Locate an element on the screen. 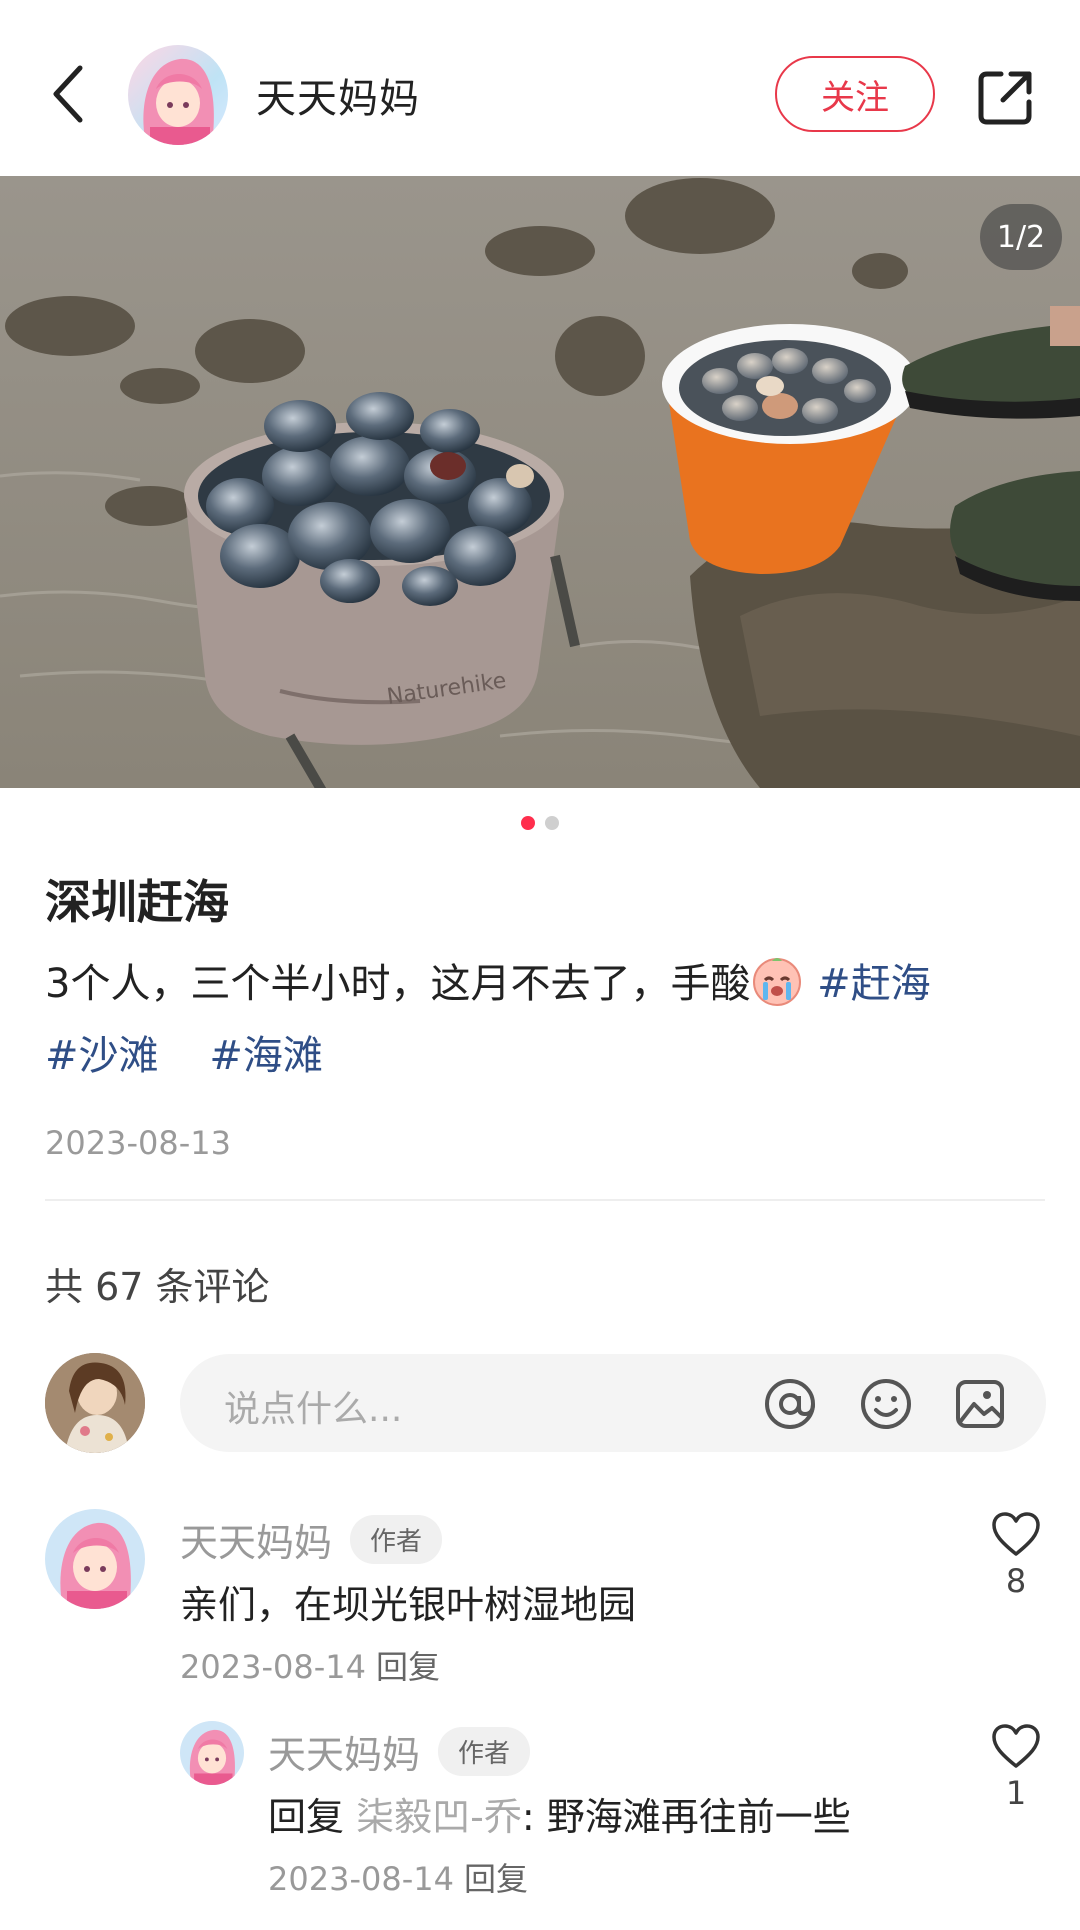 This screenshot has height=1930, width=1080. carousel-dot is located at coordinates (552, 823).